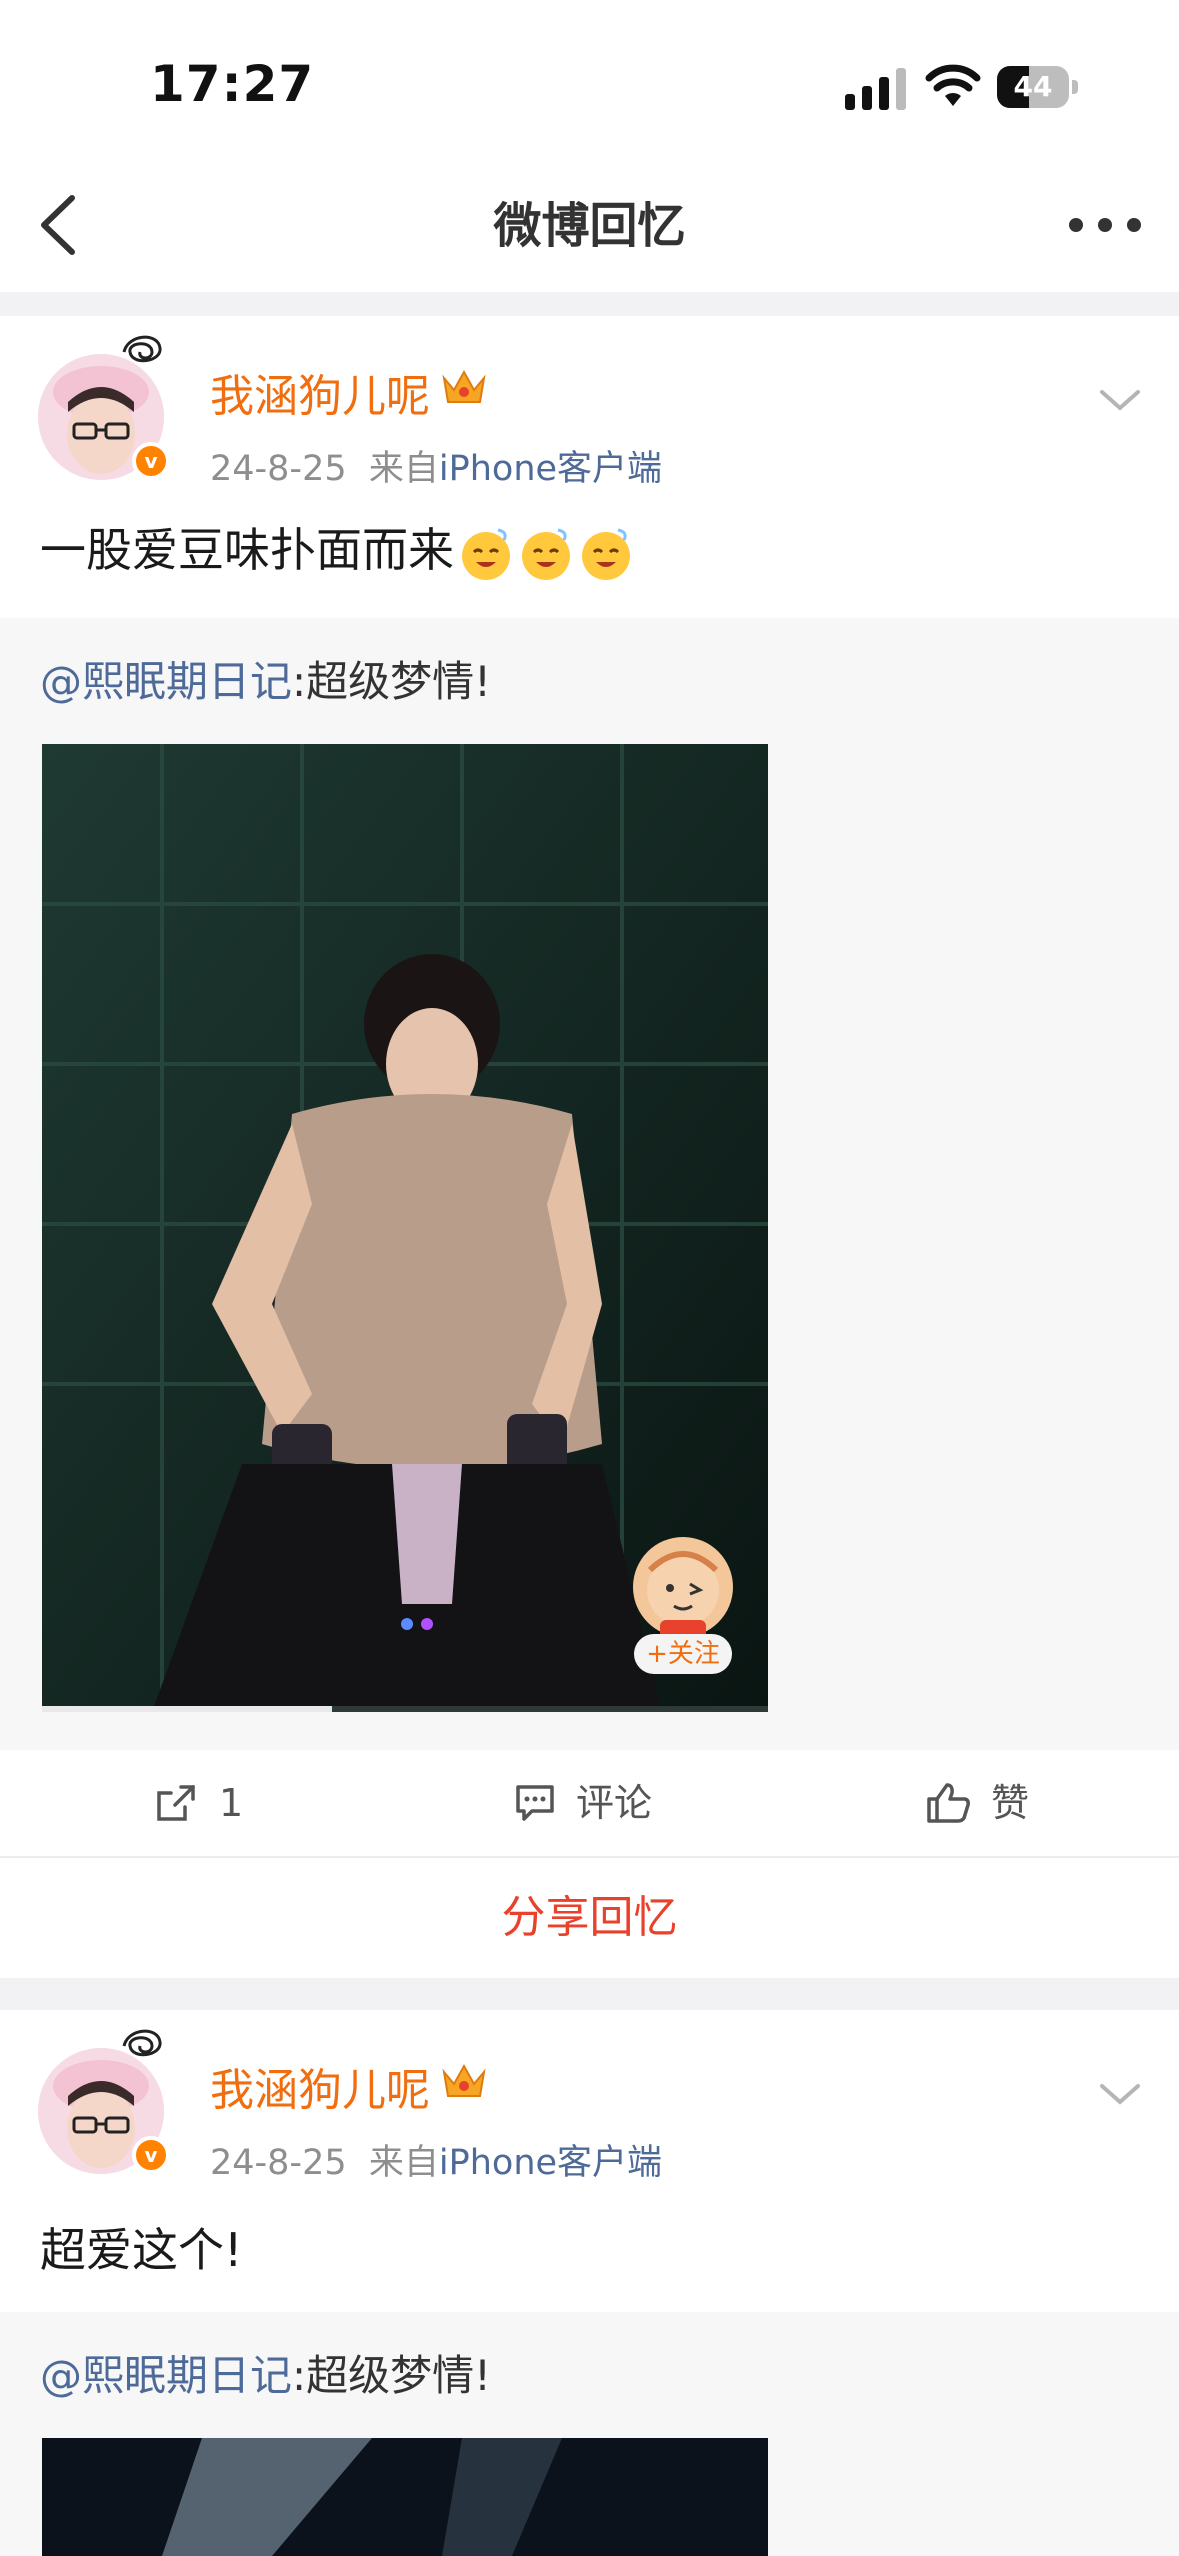 This screenshot has width=1179, height=2556. I want to click on post-card: v 我涵狗儿呢 24-8-25 来自iPhone客户端 超爱这个!, so click(589, 2161).